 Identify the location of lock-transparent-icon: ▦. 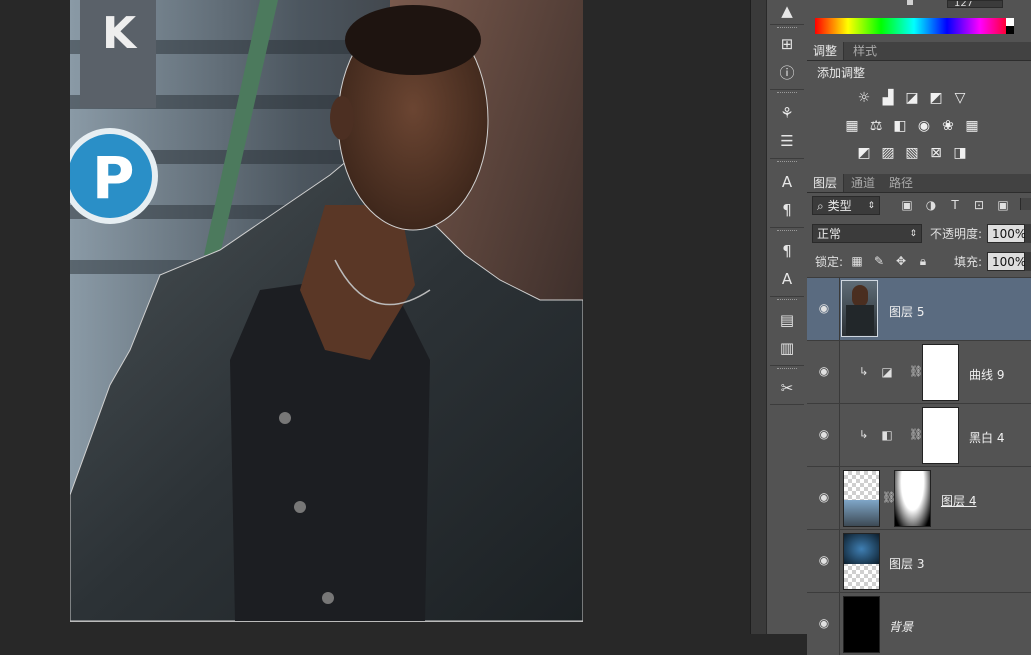
(857, 261).